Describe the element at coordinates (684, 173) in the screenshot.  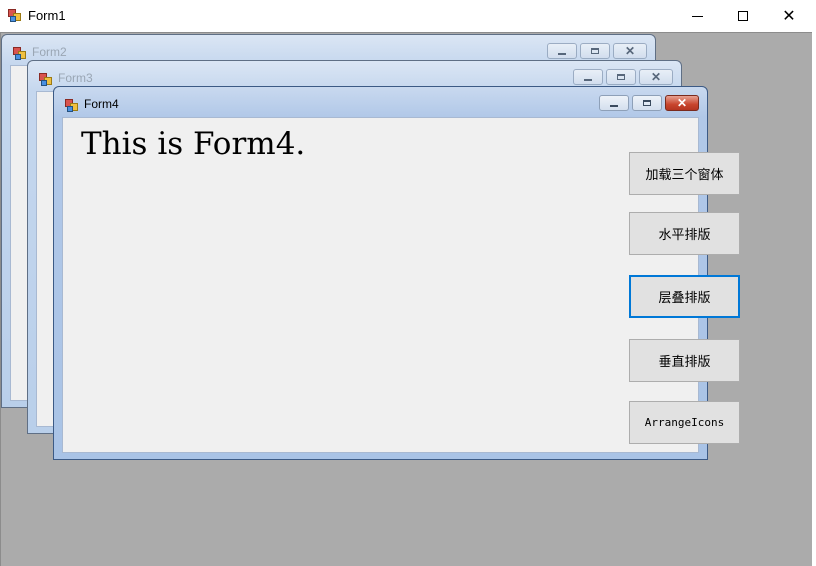
I see `load-three-forms-button: 加载三个窗体` at that location.